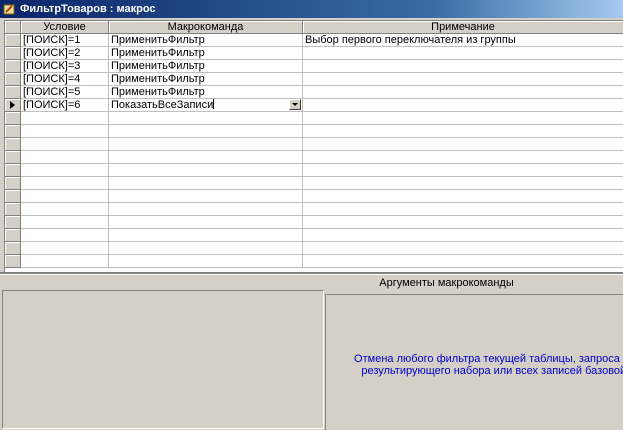 This screenshot has width=623, height=430. I want to click on action-value: ПоказатьВсеЗаписи, so click(162, 105).